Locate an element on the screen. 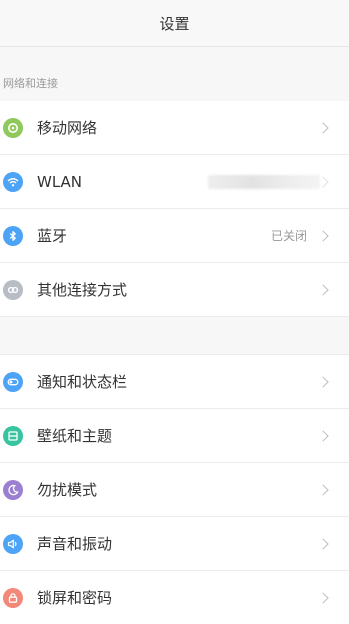 This screenshot has width=349, height=624. link-icon is located at coordinates (13, 289).